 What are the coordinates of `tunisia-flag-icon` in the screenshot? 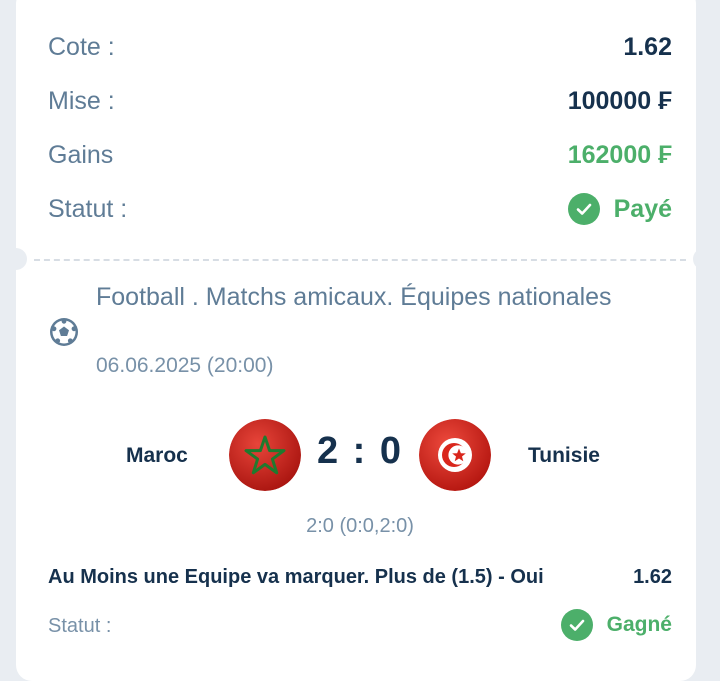 It's located at (455, 455).